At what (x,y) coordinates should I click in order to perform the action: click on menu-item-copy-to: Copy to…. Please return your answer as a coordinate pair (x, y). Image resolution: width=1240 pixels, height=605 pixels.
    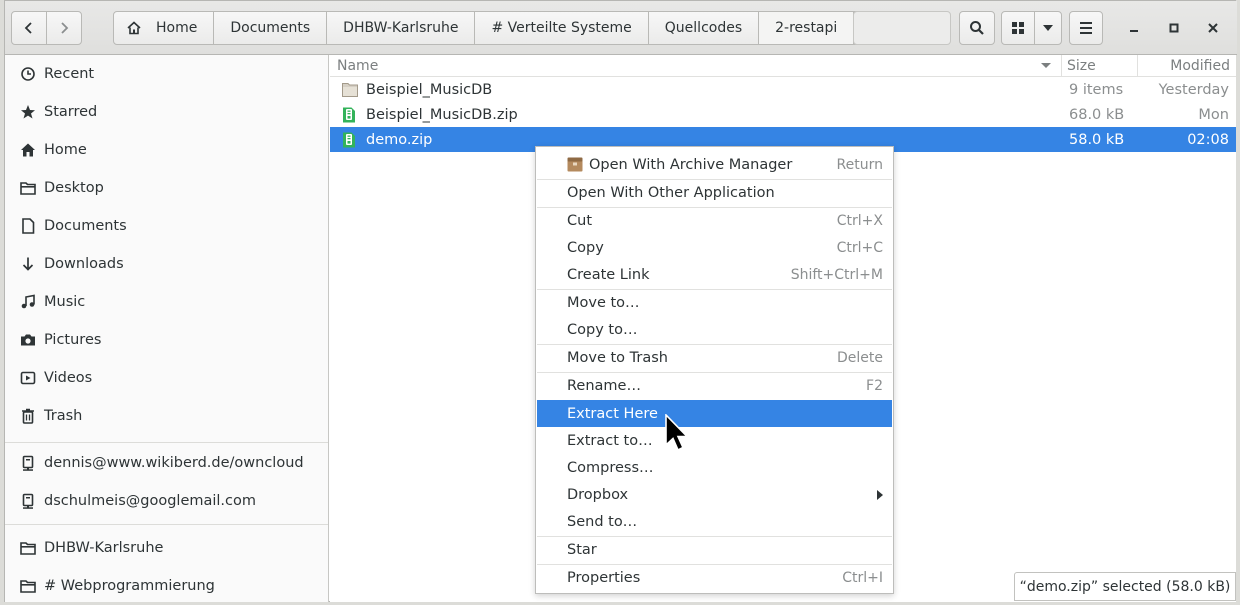
    Looking at the image, I should click on (714, 329).